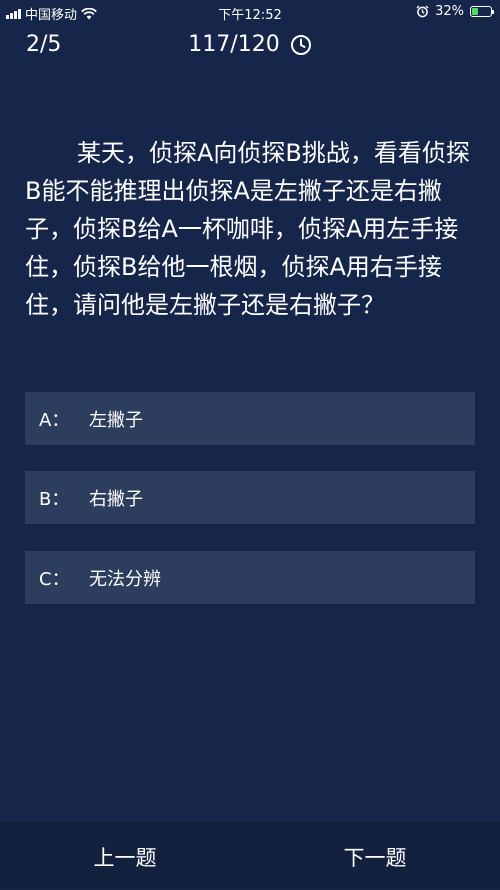  I want to click on status-right: 32%, so click(455, 11).